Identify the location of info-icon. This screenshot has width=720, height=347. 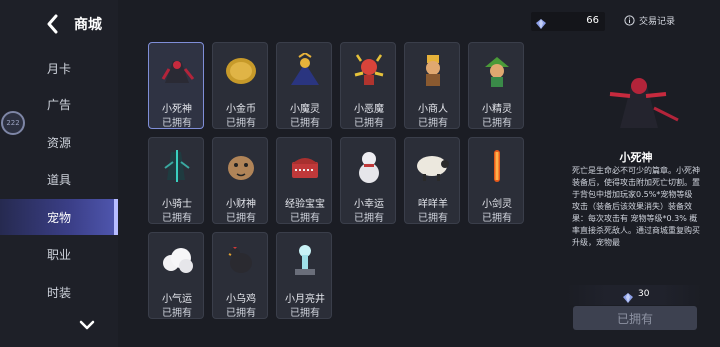
(629, 20).